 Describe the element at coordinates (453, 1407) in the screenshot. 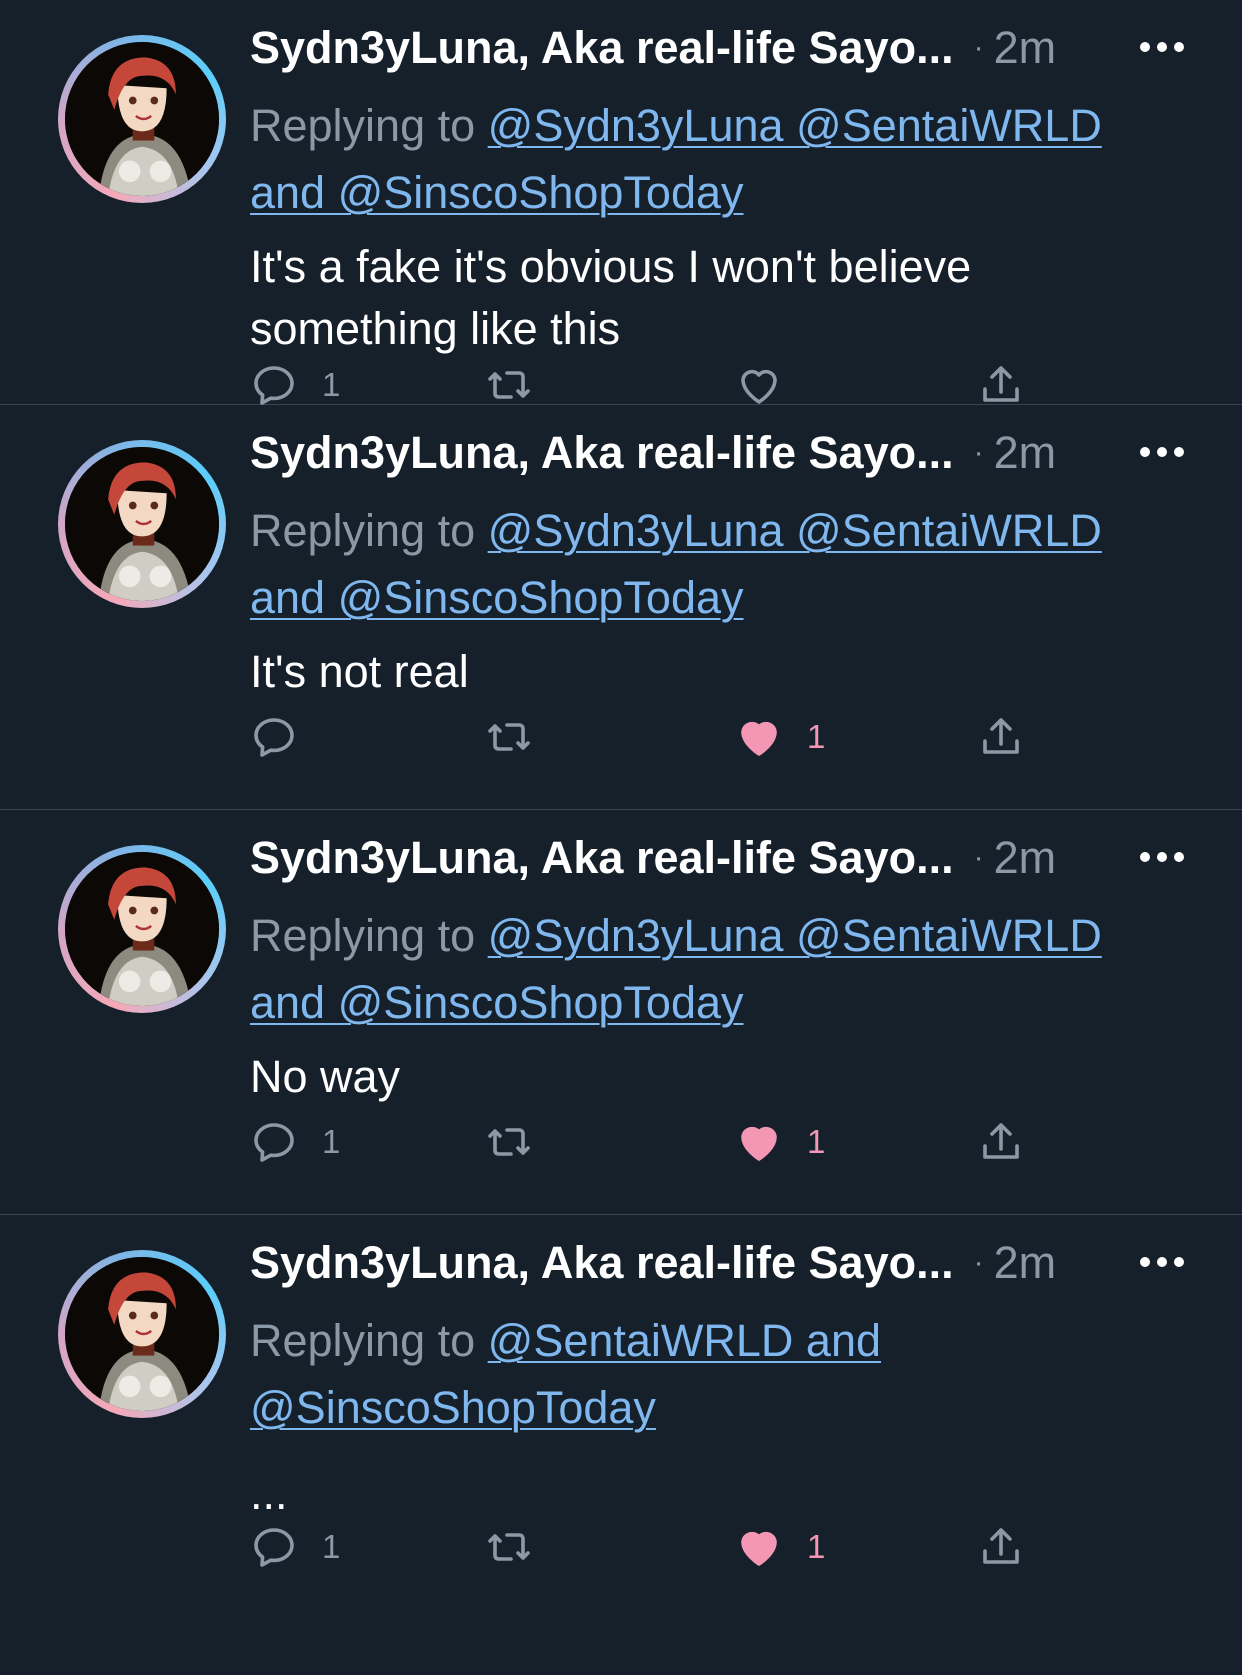

I see `mention-link: @SinscoShopToday` at that location.